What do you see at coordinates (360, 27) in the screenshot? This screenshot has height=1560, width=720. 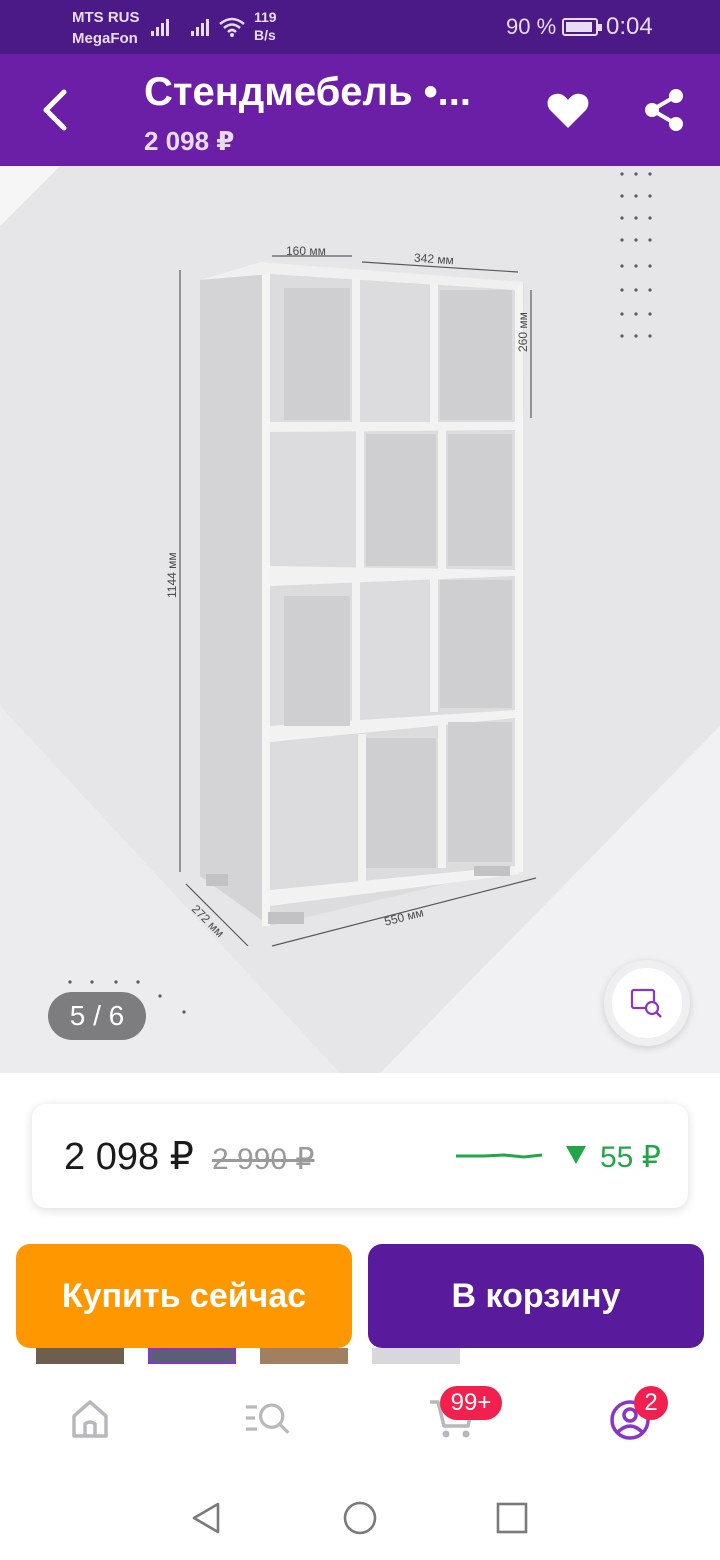 I see `status-bar: MTS RUS MegaFon 119 B/s 90 % 0:04` at bounding box center [360, 27].